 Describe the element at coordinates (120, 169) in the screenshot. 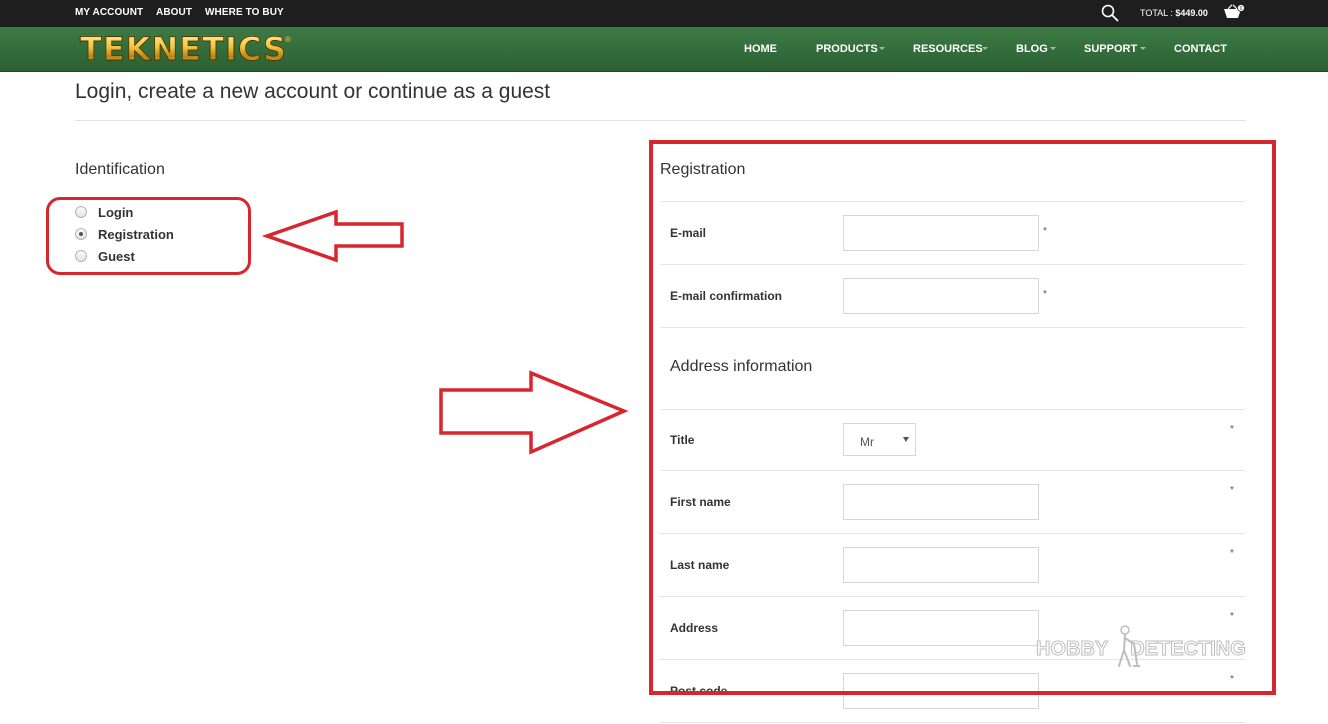

I see `identification-heading: Identification` at that location.